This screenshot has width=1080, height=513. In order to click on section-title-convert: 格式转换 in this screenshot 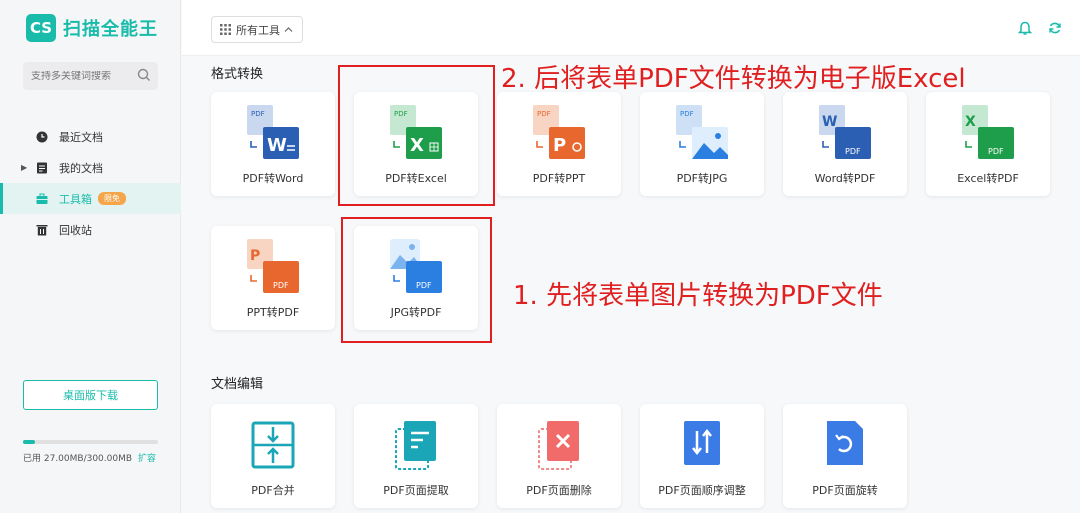, I will do `click(237, 74)`.